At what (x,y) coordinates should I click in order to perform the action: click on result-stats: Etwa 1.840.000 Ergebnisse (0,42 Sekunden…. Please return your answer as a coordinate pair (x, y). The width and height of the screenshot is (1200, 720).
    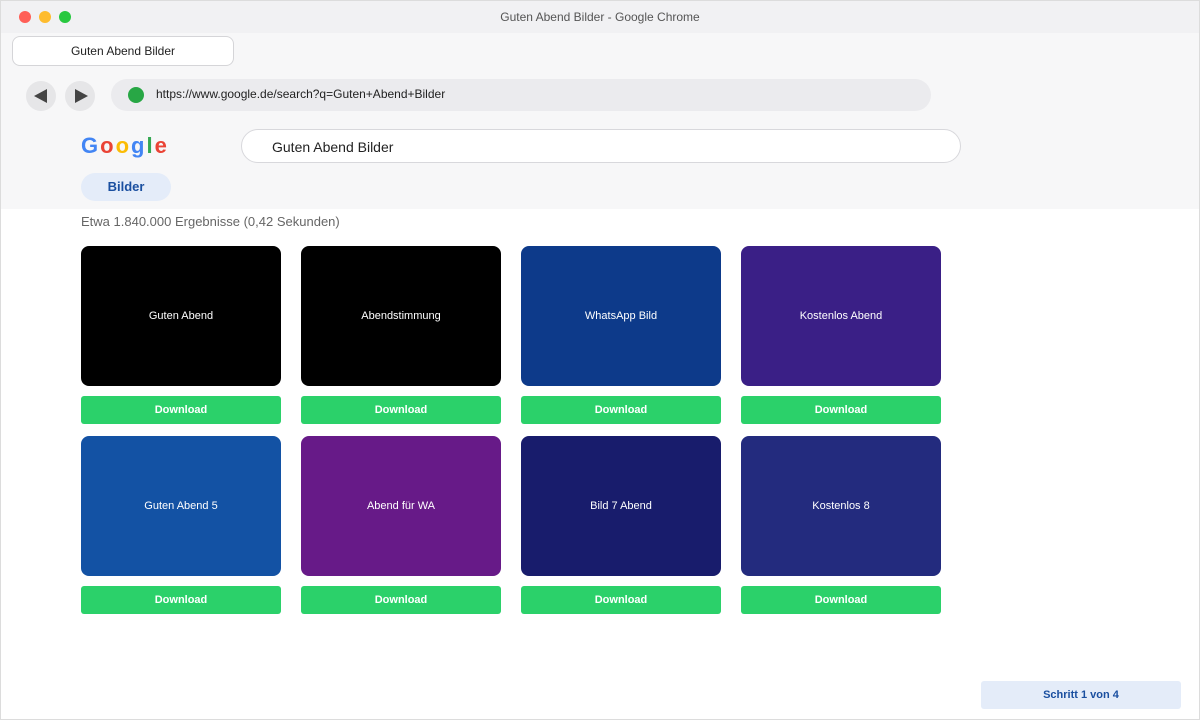
    Looking at the image, I should click on (210, 221).